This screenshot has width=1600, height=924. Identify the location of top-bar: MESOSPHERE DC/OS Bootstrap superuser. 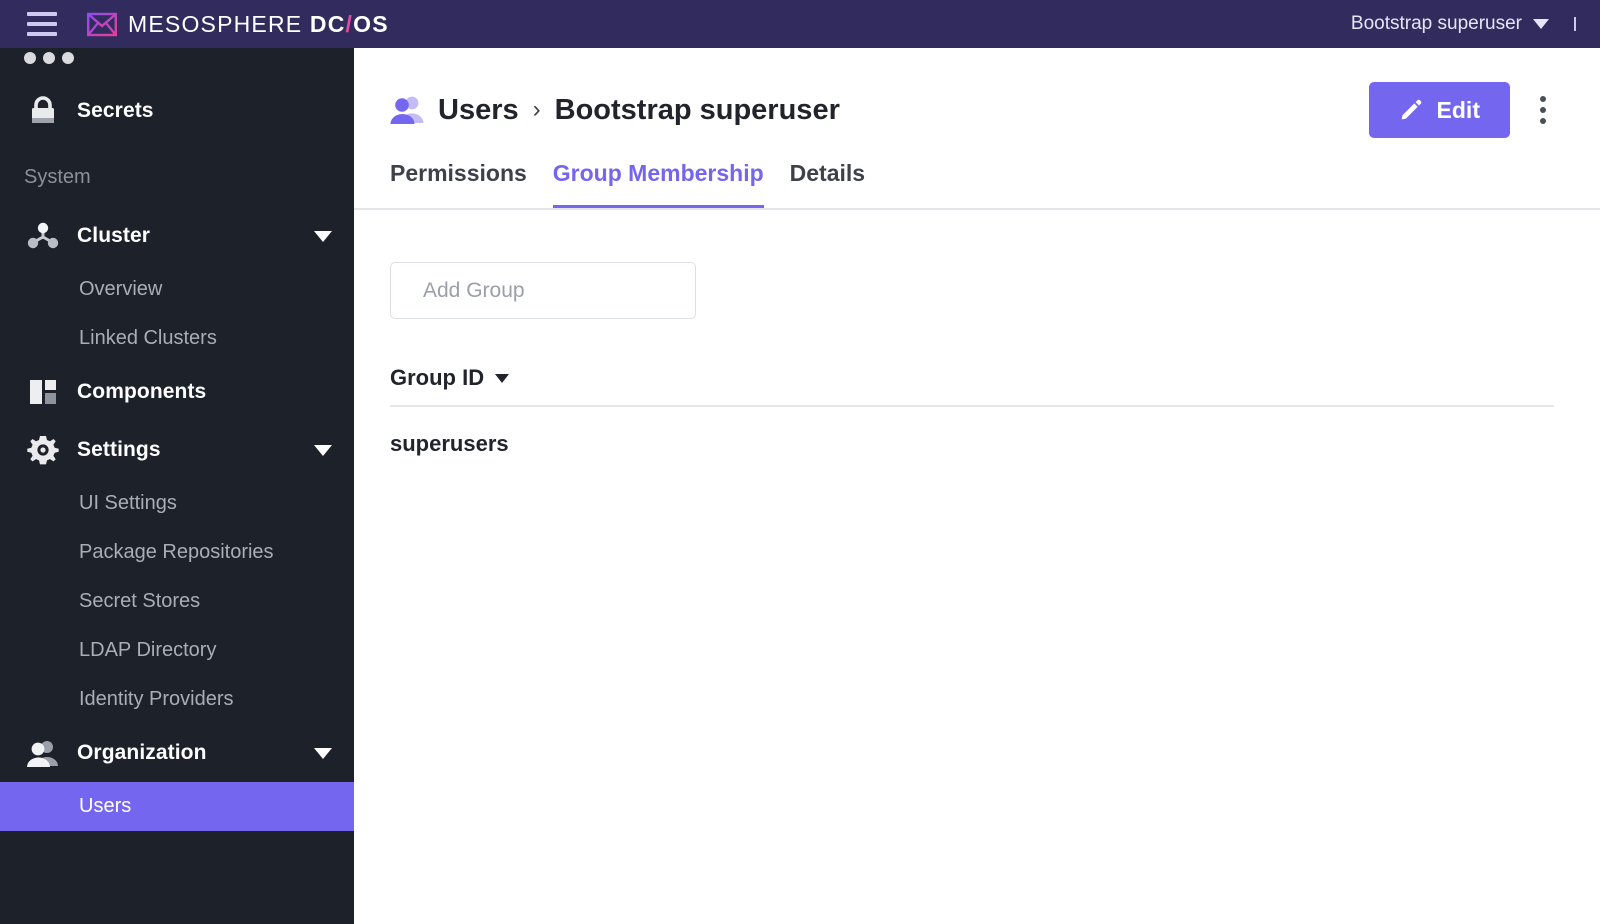
(800, 24).